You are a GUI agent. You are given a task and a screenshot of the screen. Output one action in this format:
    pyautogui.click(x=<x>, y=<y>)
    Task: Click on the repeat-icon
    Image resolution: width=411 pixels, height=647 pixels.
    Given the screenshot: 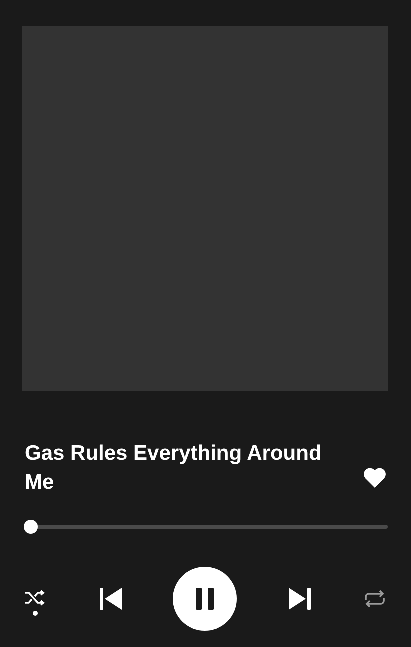 What is the action you would take?
    pyautogui.click(x=375, y=599)
    